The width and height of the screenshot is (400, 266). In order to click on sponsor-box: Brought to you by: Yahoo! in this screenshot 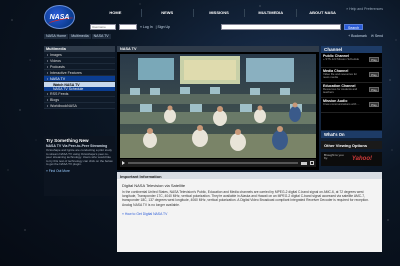, I will do `click(351, 159)`.